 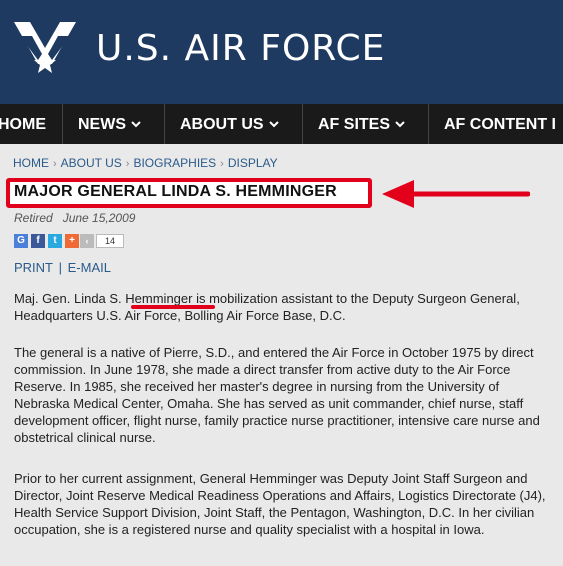 I want to click on nav-af-content: AF CONTENT I, so click(x=500, y=124).